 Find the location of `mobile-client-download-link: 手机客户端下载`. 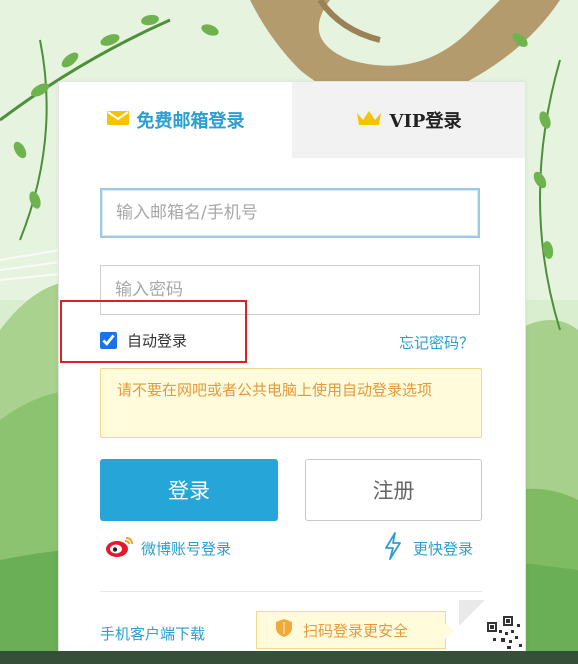

mobile-client-download-link: 手机客户端下载 is located at coordinates (152, 633).